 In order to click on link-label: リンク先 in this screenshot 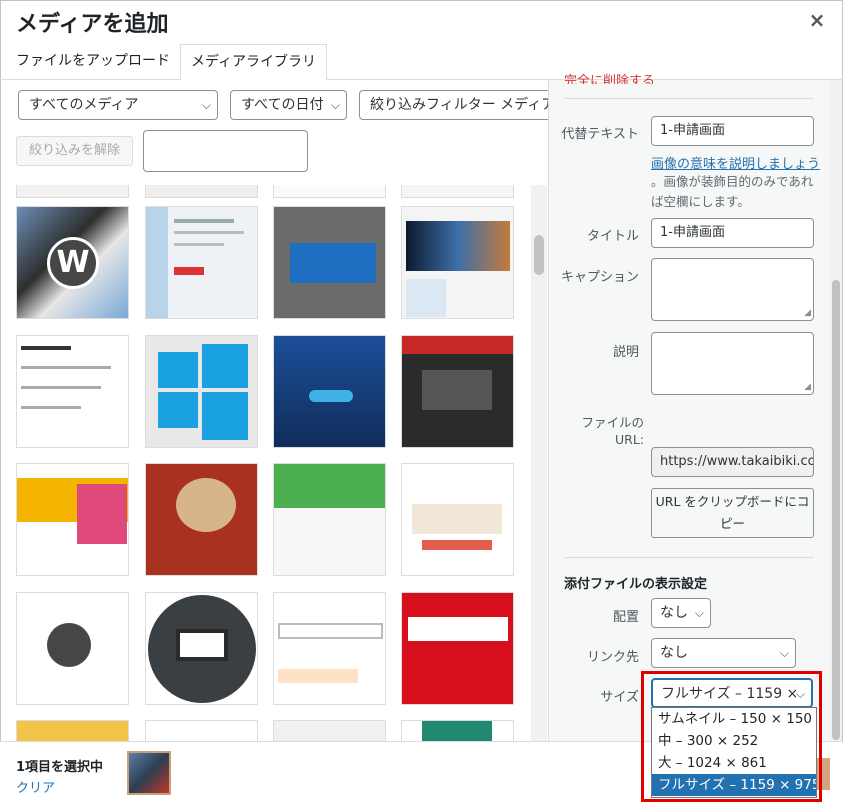, I will do `click(612, 657)`.